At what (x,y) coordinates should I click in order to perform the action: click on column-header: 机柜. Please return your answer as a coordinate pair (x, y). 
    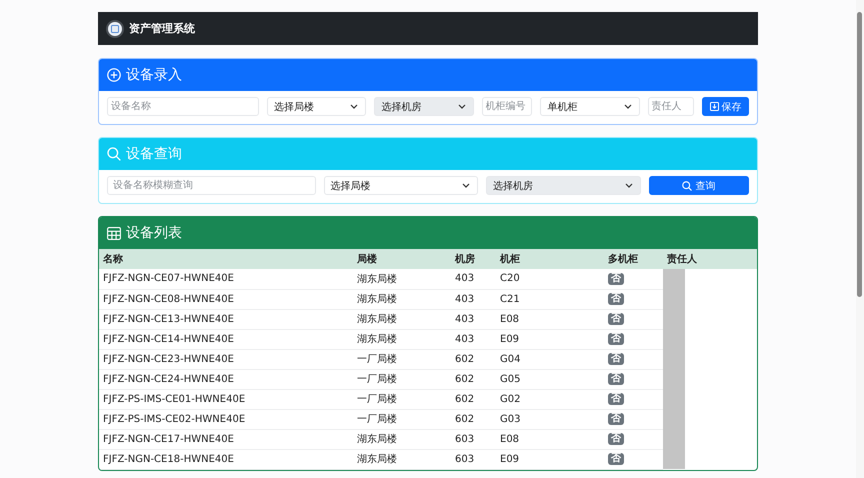
    Looking at the image, I should click on (550, 259).